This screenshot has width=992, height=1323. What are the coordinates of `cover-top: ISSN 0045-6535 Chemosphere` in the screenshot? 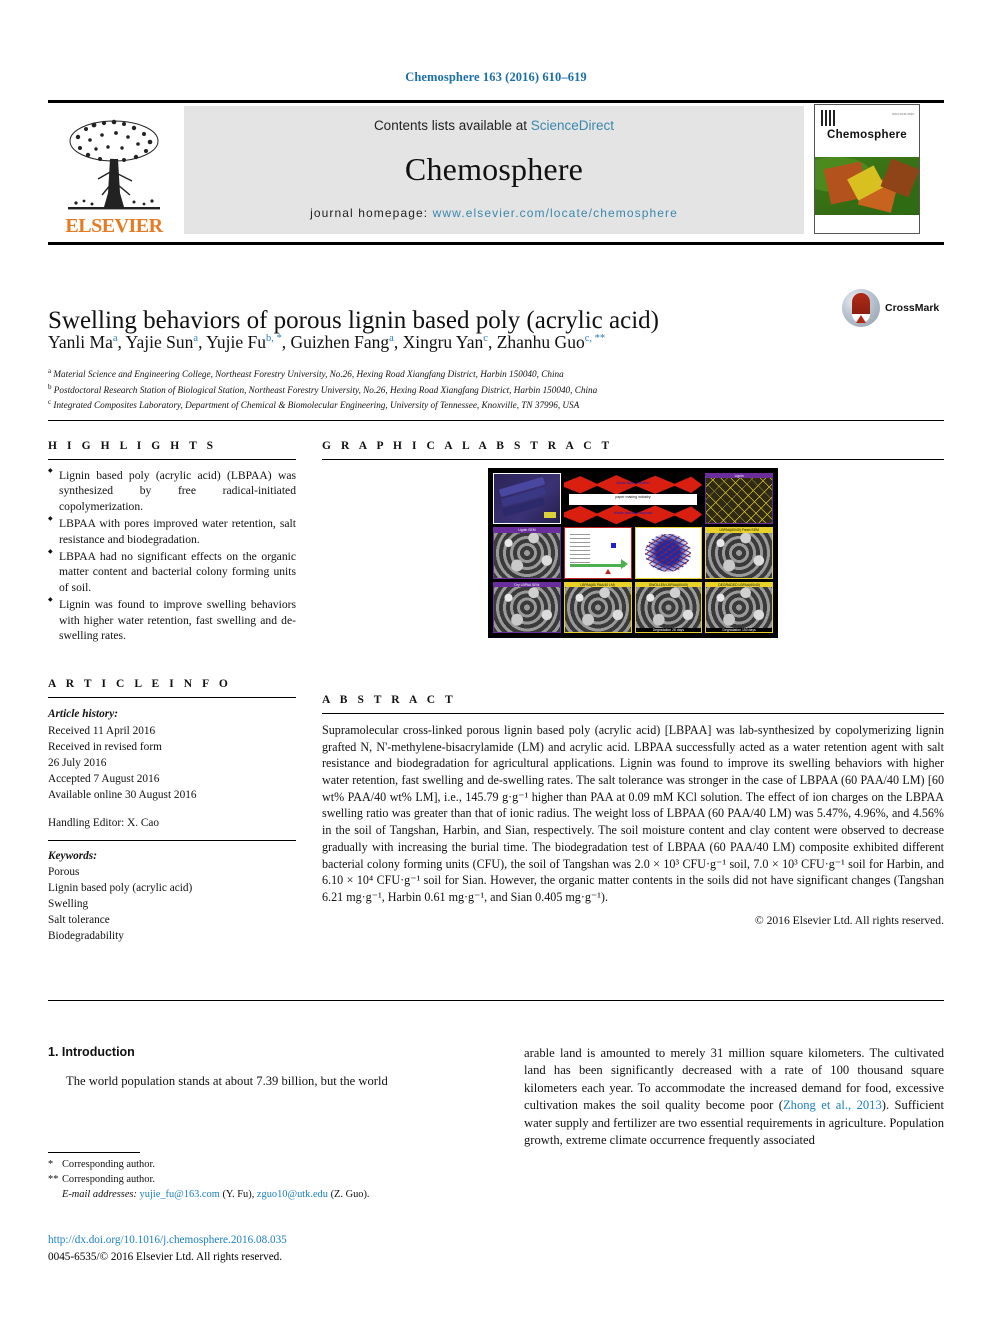 It's located at (867, 131).